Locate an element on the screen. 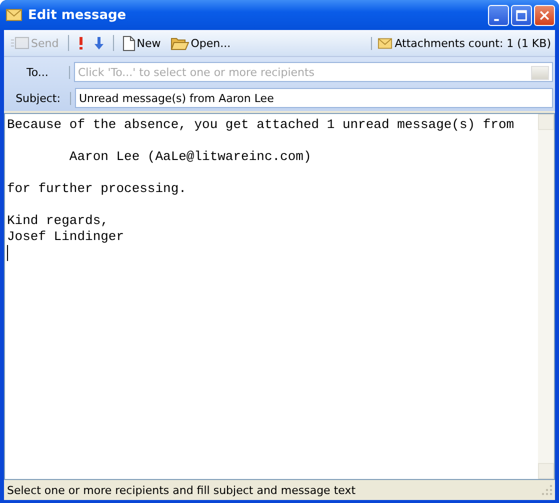 The image size is (559, 503). folder-icon is located at coordinates (179, 43).